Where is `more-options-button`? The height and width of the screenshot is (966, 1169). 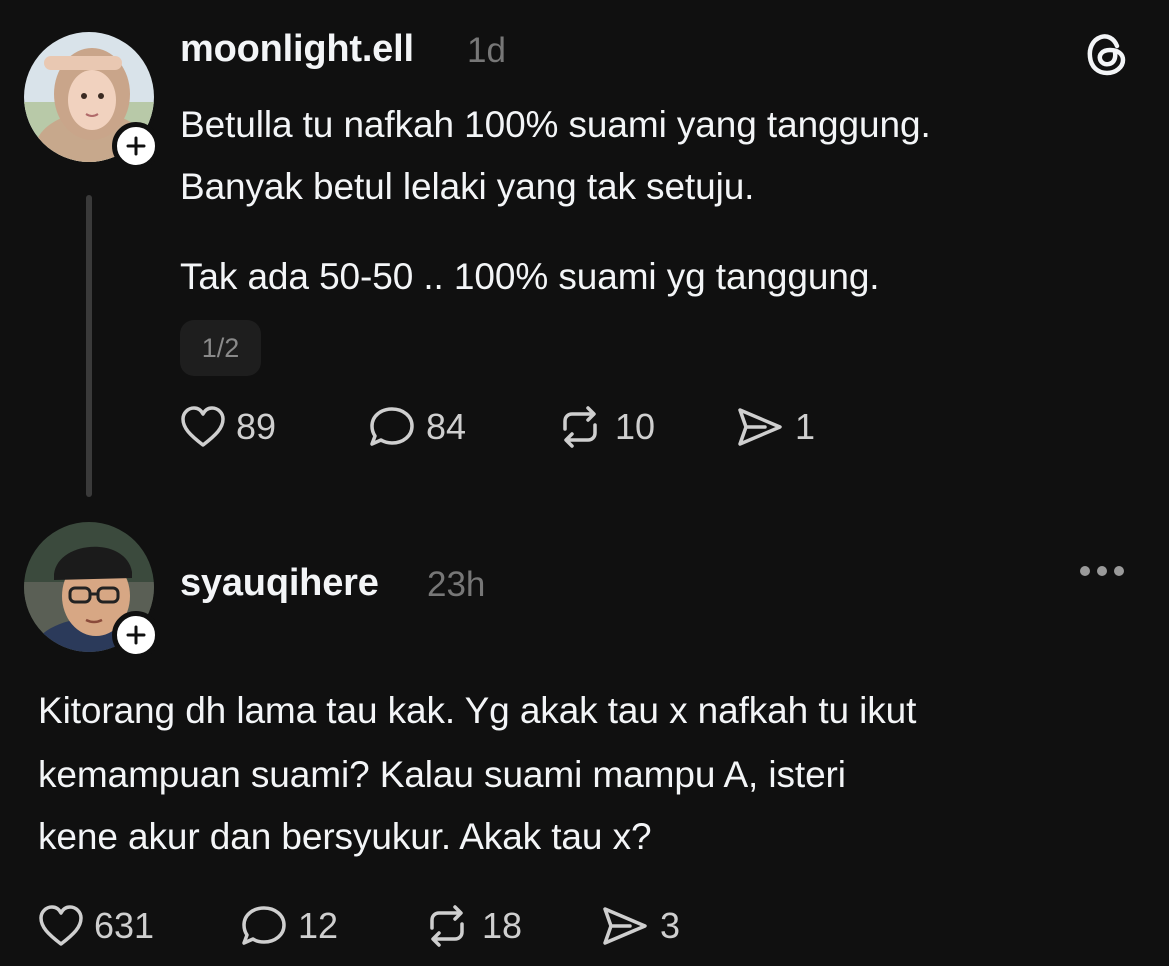
more-options-button is located at coordinates (1102, 571).